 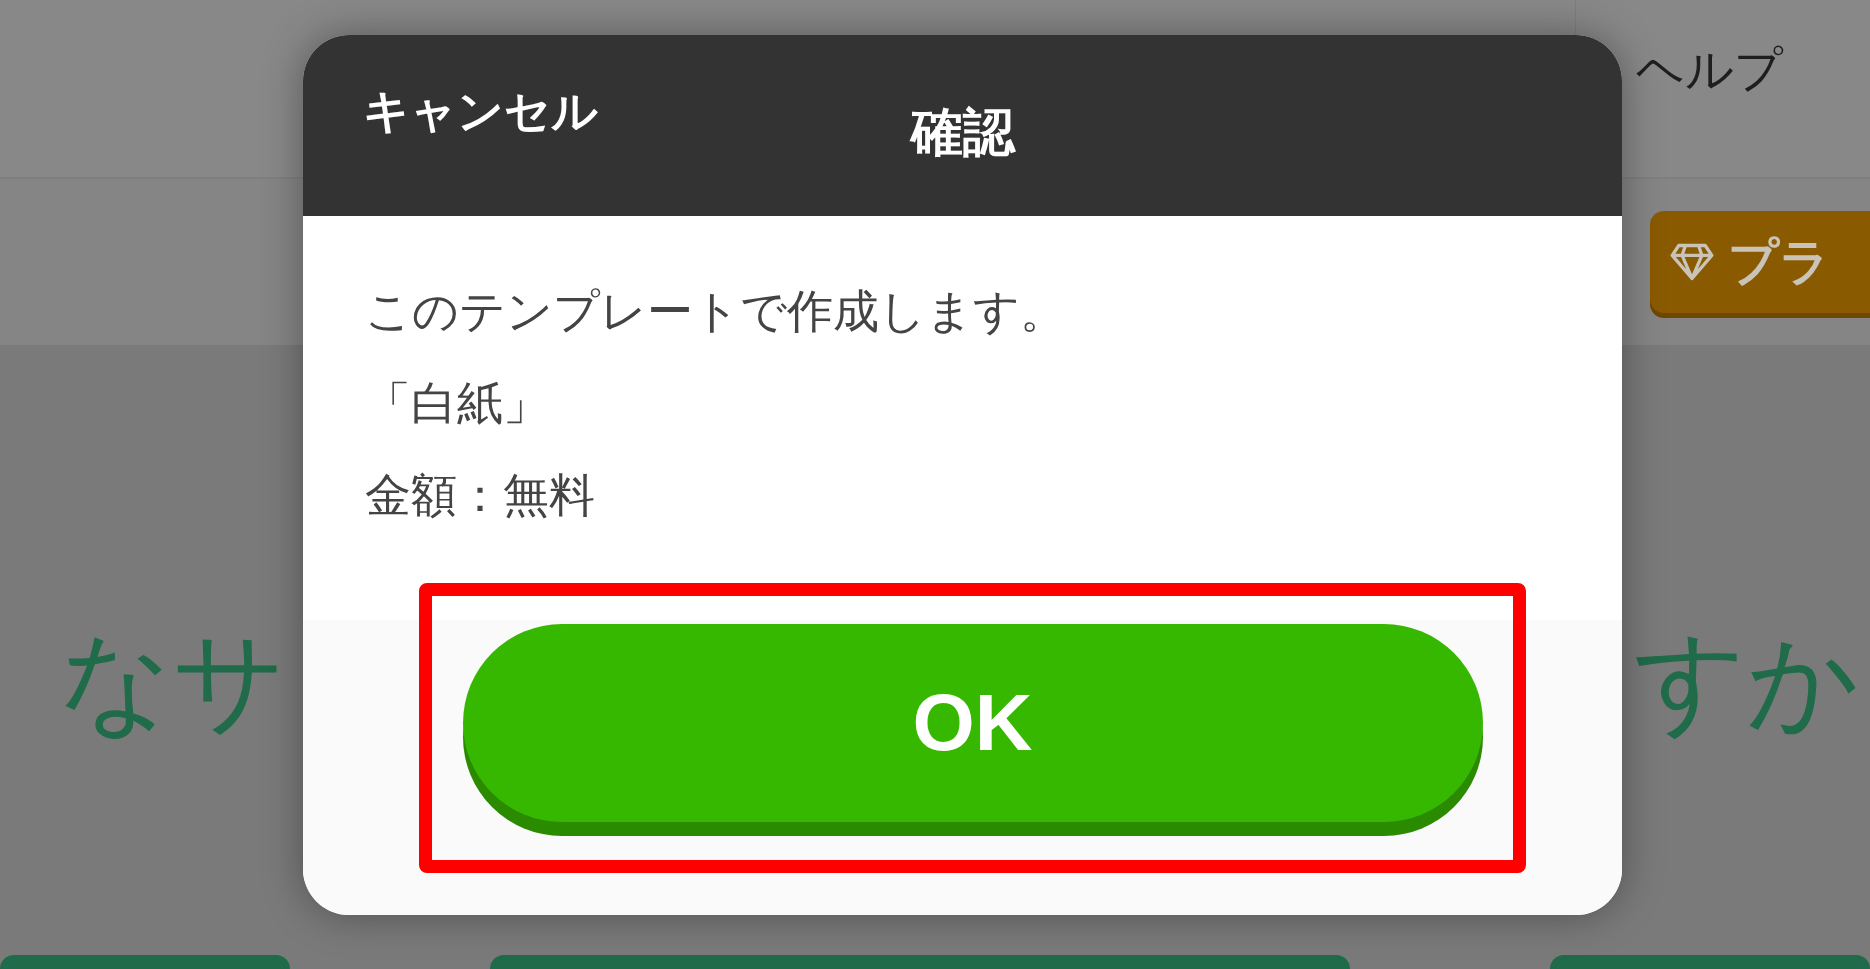 I want to click on message-text: 金額：無料, so click(x=480, y=495).